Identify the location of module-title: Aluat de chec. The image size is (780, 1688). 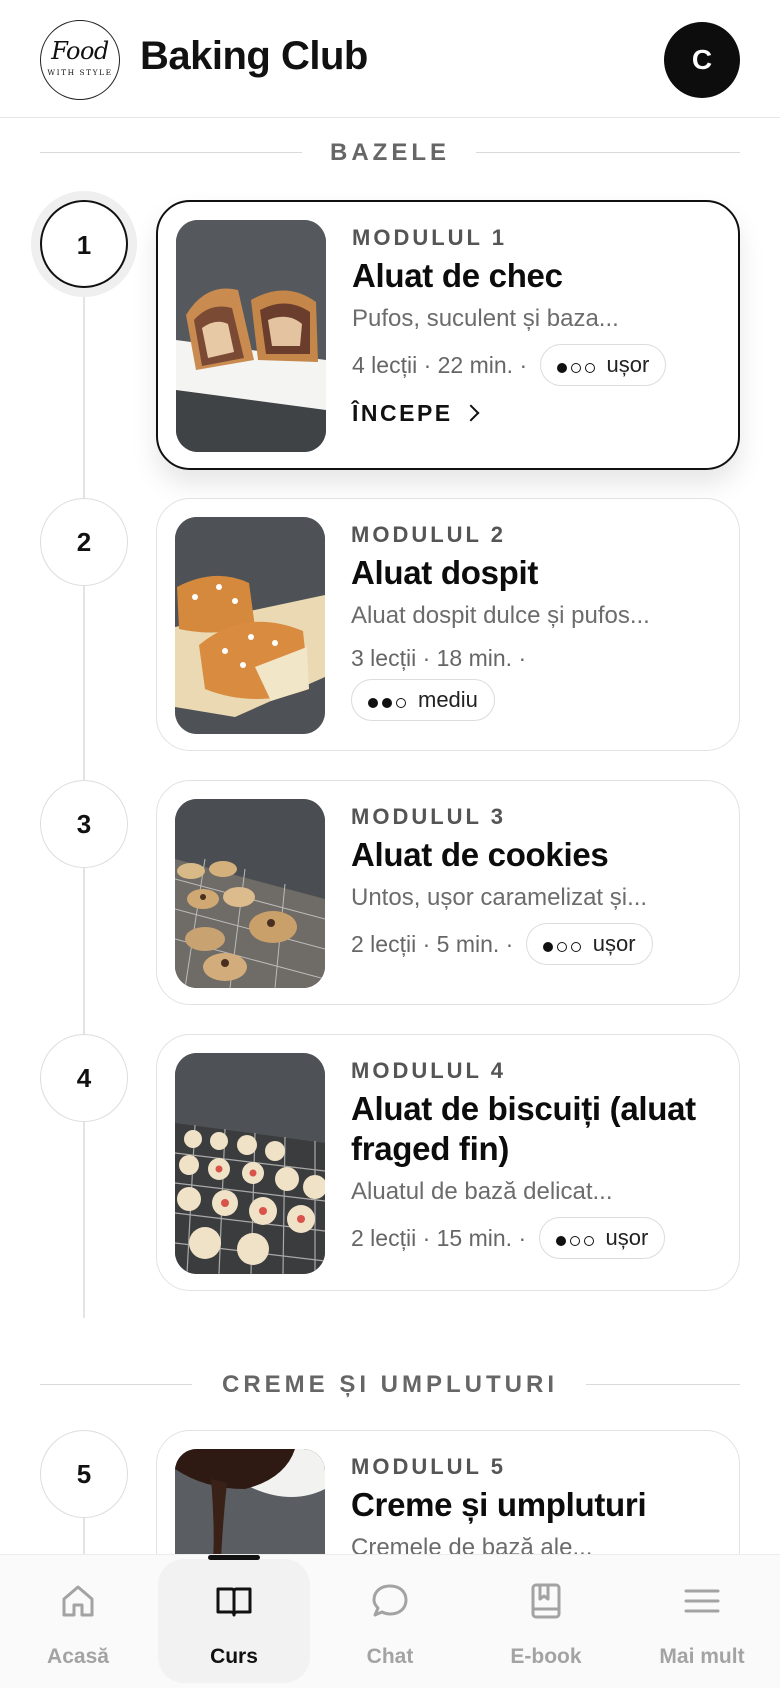
(457, 275).